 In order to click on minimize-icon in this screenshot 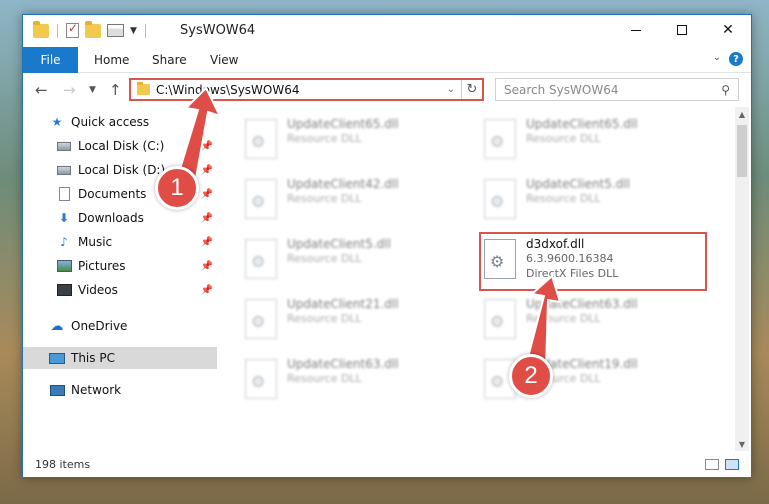, I will do `click(636, 30)`.